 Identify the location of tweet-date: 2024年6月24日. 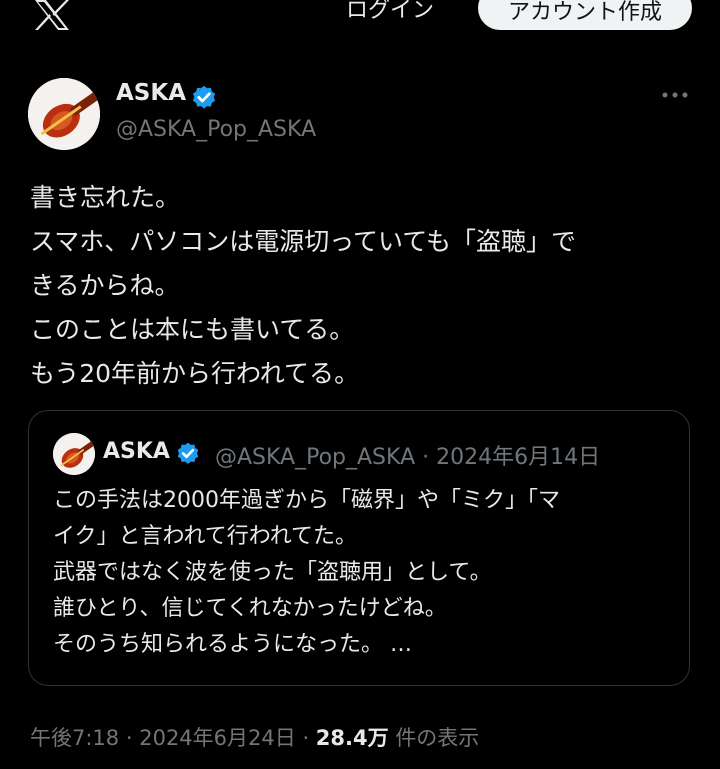
(217, 738).